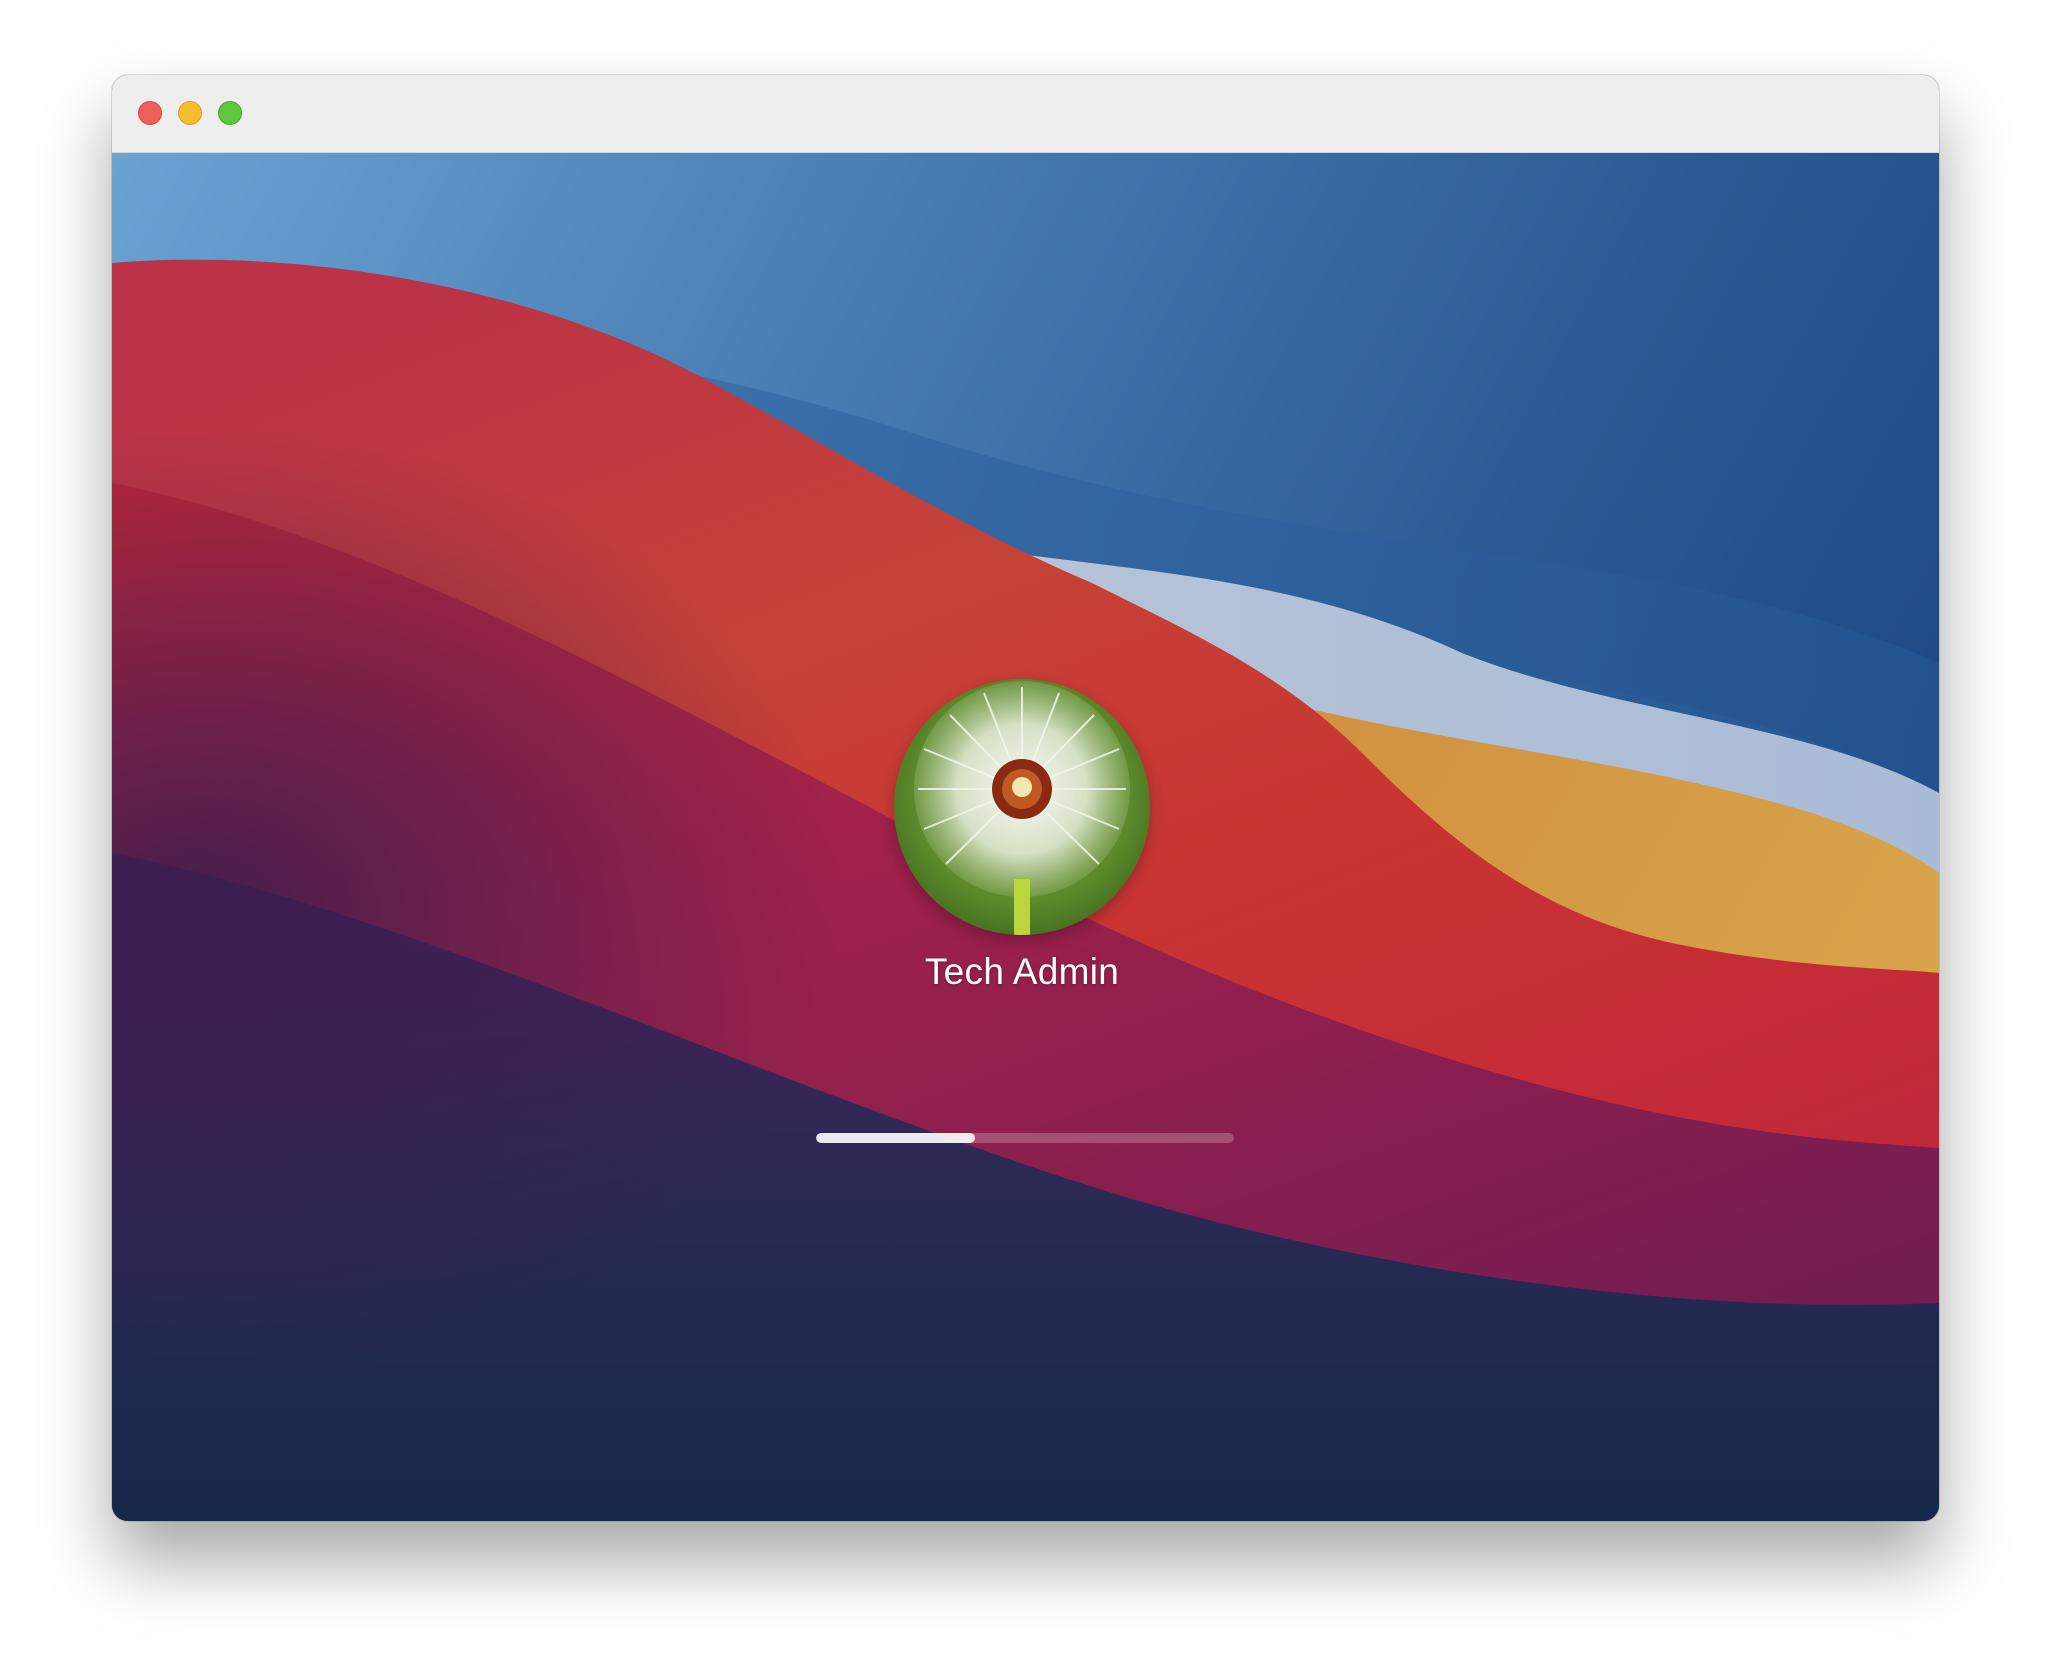  What do you see at coordinates (1025, 1138) in the screenshot?
I see `login-progress-bar` at bounding box center [1025, 1138].